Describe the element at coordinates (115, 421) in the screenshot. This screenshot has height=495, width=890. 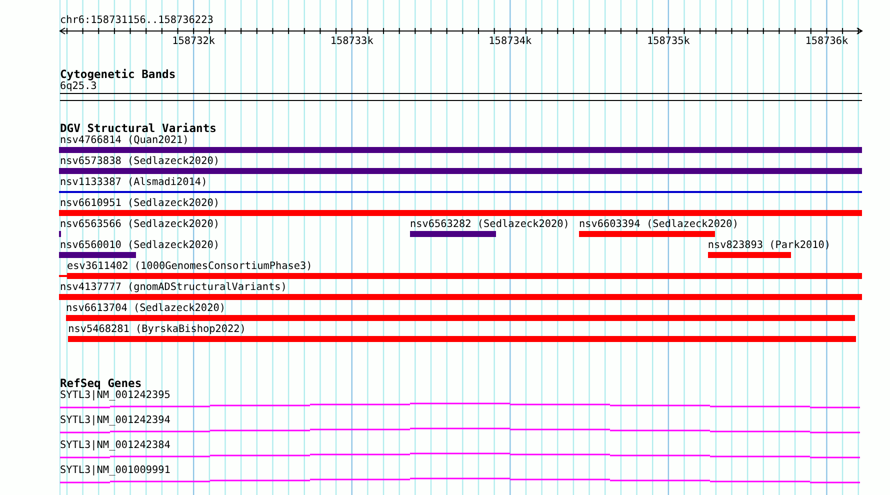
I see `transcript-label: SYTL3|NM_001242394` at that location.